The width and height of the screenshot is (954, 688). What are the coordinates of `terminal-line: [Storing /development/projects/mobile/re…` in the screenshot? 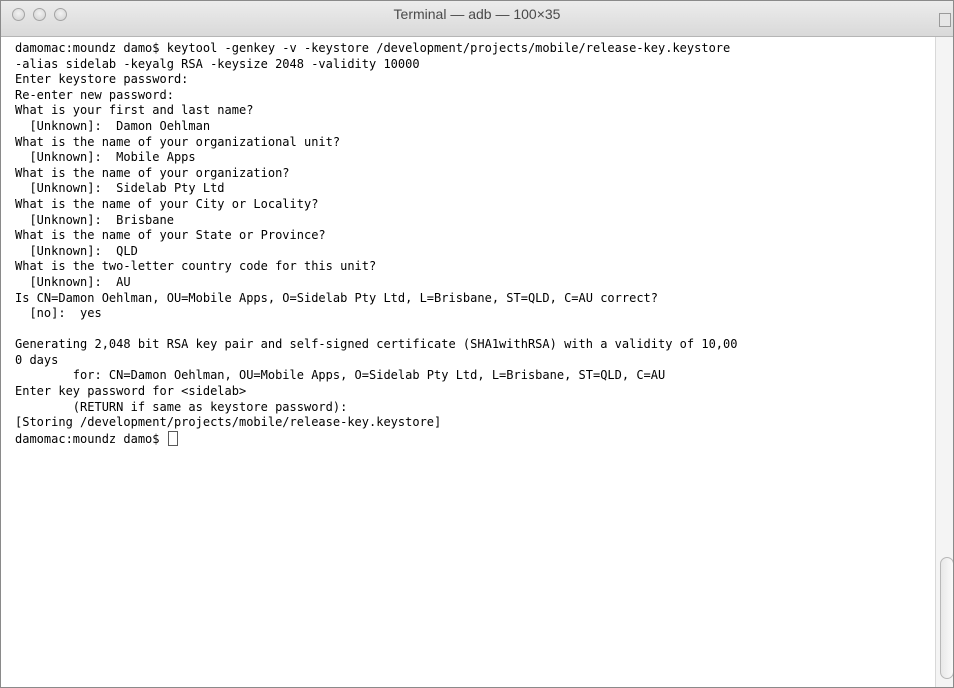 It's located at (228, 422).